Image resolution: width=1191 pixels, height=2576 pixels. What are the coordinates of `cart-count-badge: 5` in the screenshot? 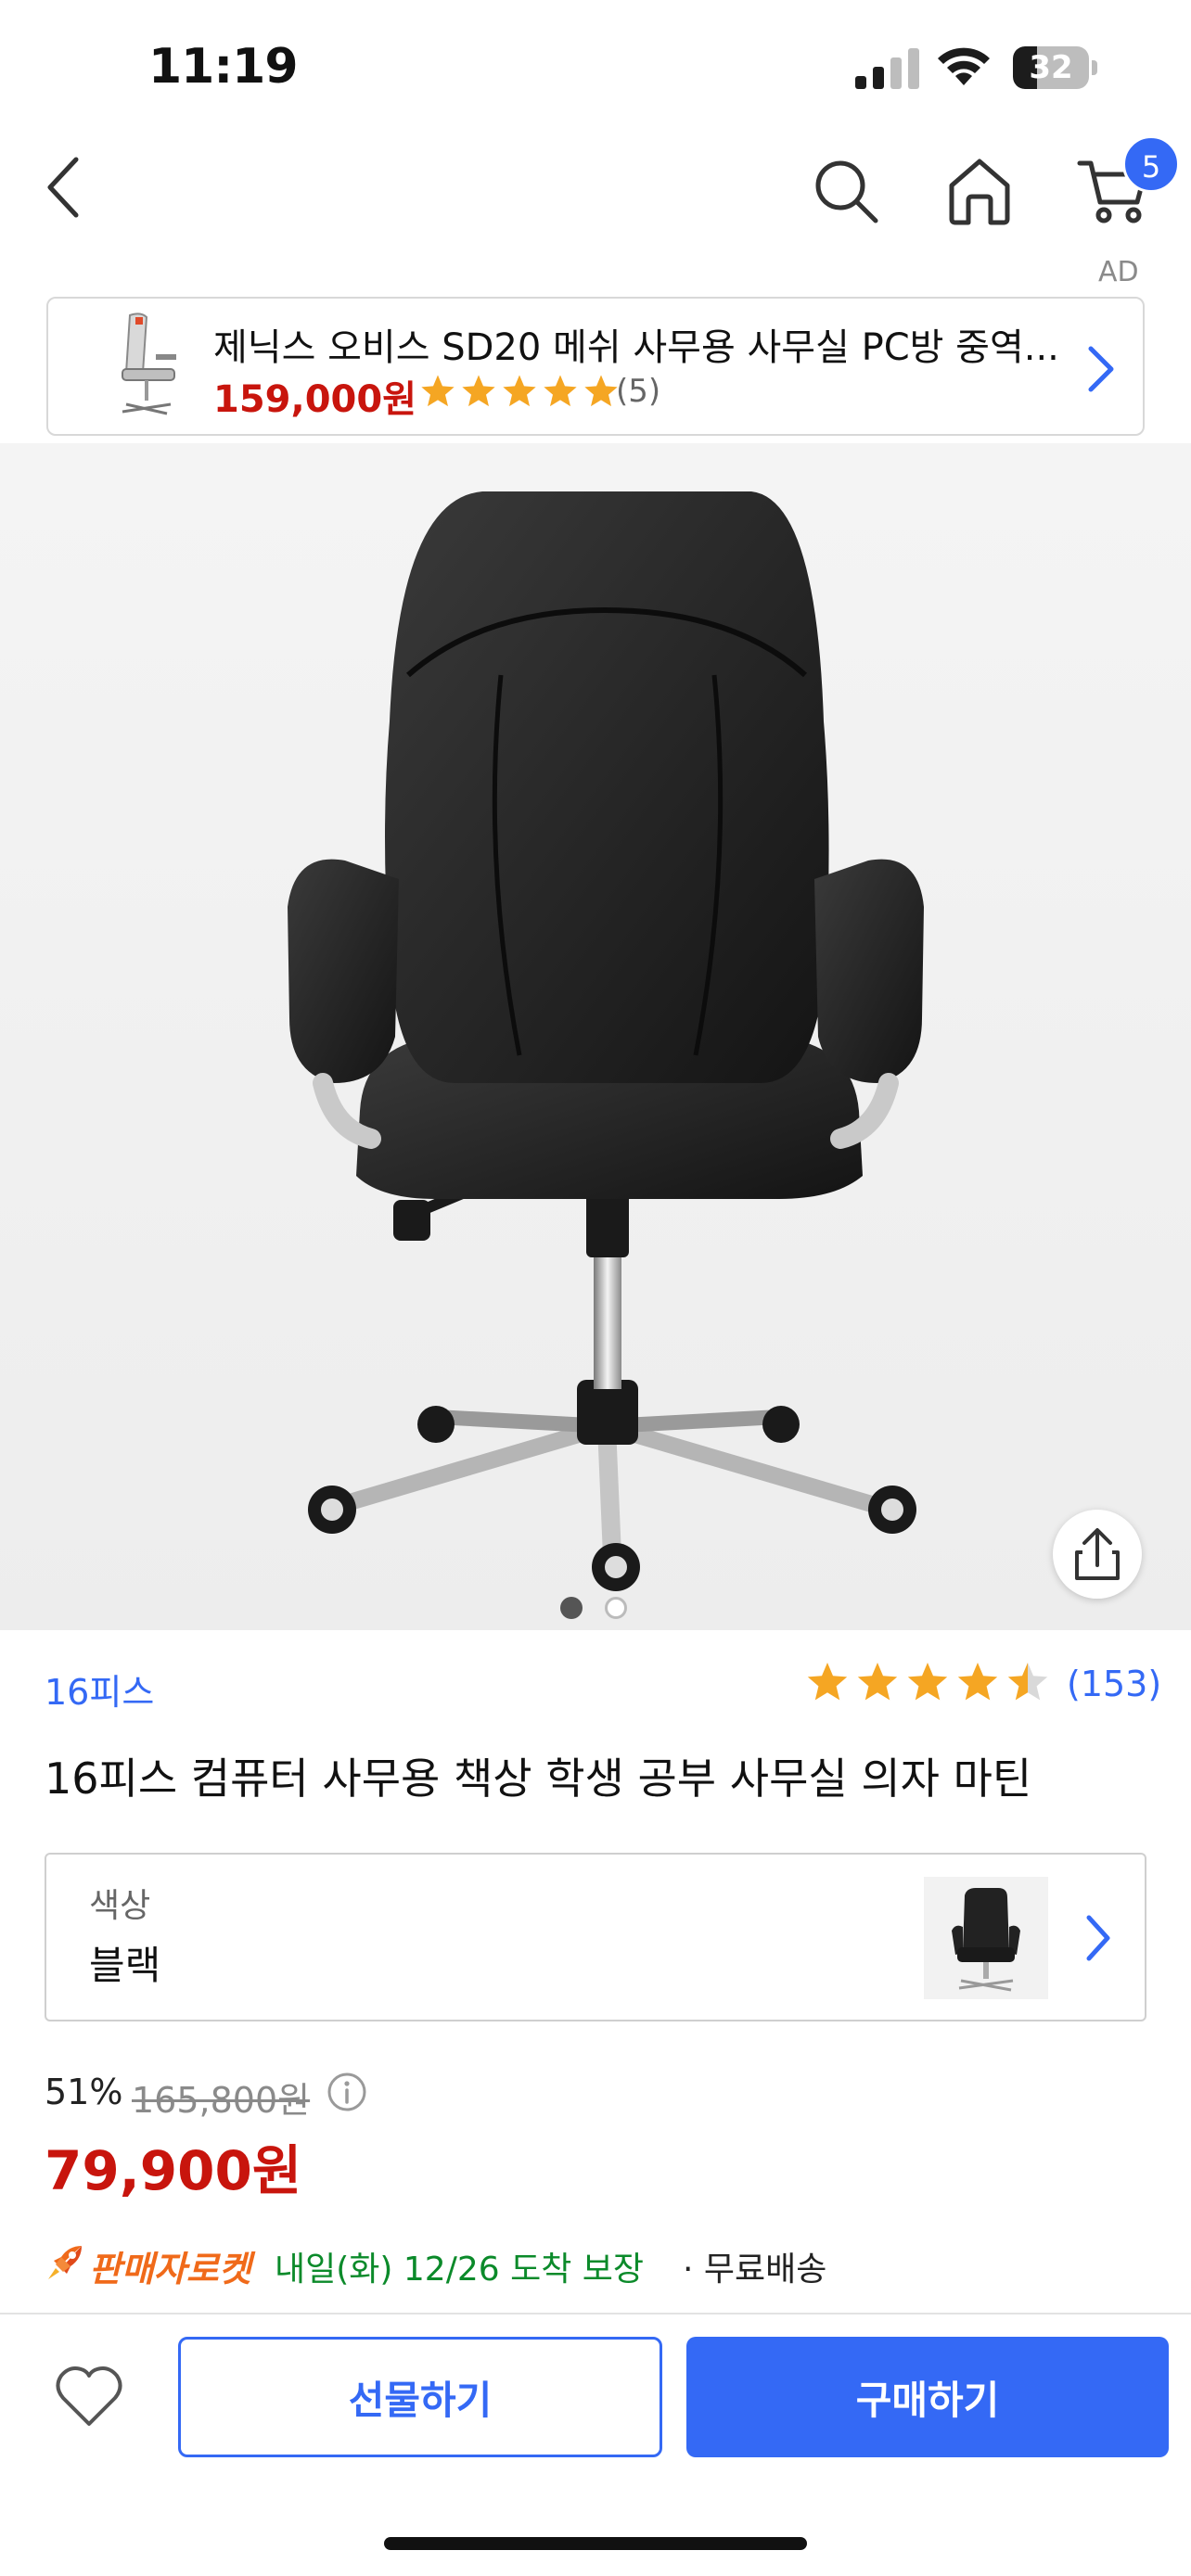 It's located at (1151, 164).